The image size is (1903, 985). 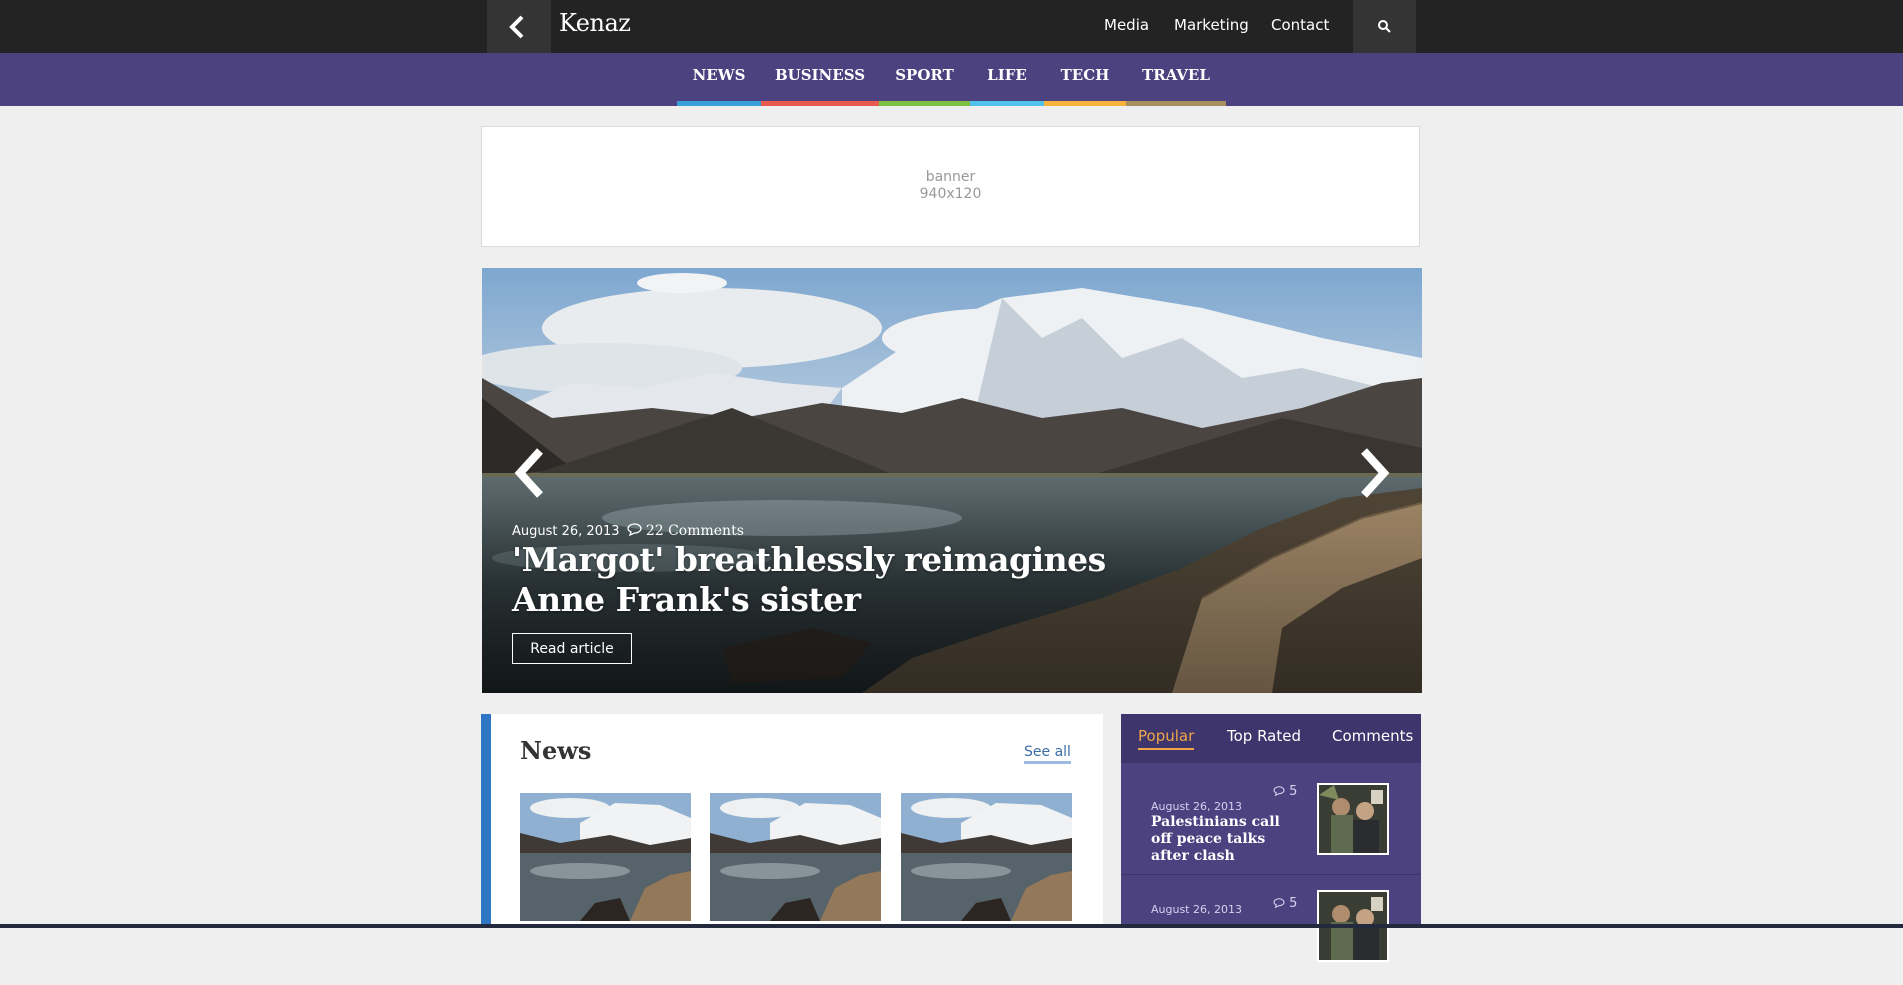 I want to click on category-sport: SPORT, so click(x=924, y=79).